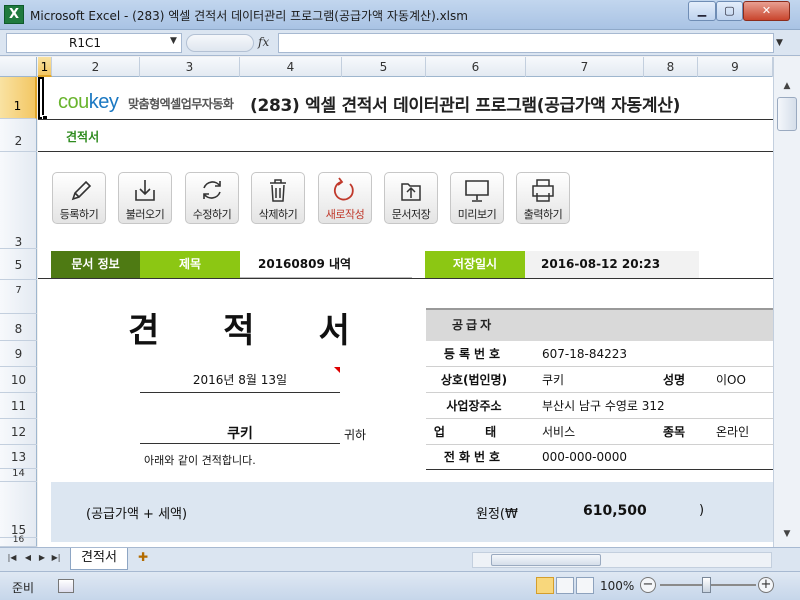 The width and height of the screenshot is (800, 600). I want to click on scroll-down-icon: ▼, so click(787, 534).